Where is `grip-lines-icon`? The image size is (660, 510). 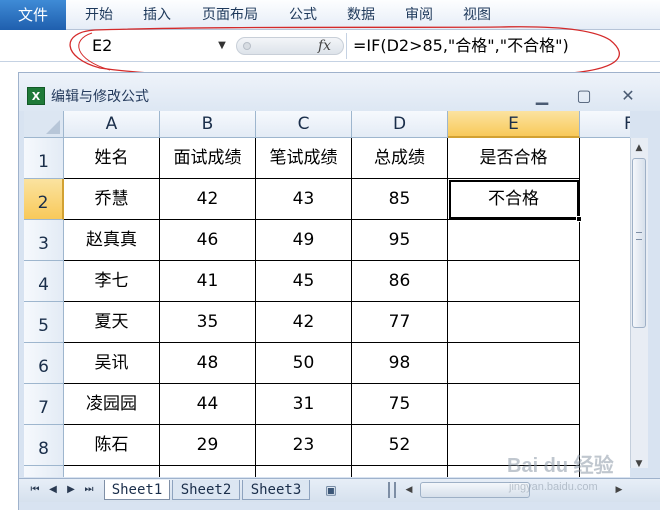 grip-lines-icon is located at coordinates (639, 236).